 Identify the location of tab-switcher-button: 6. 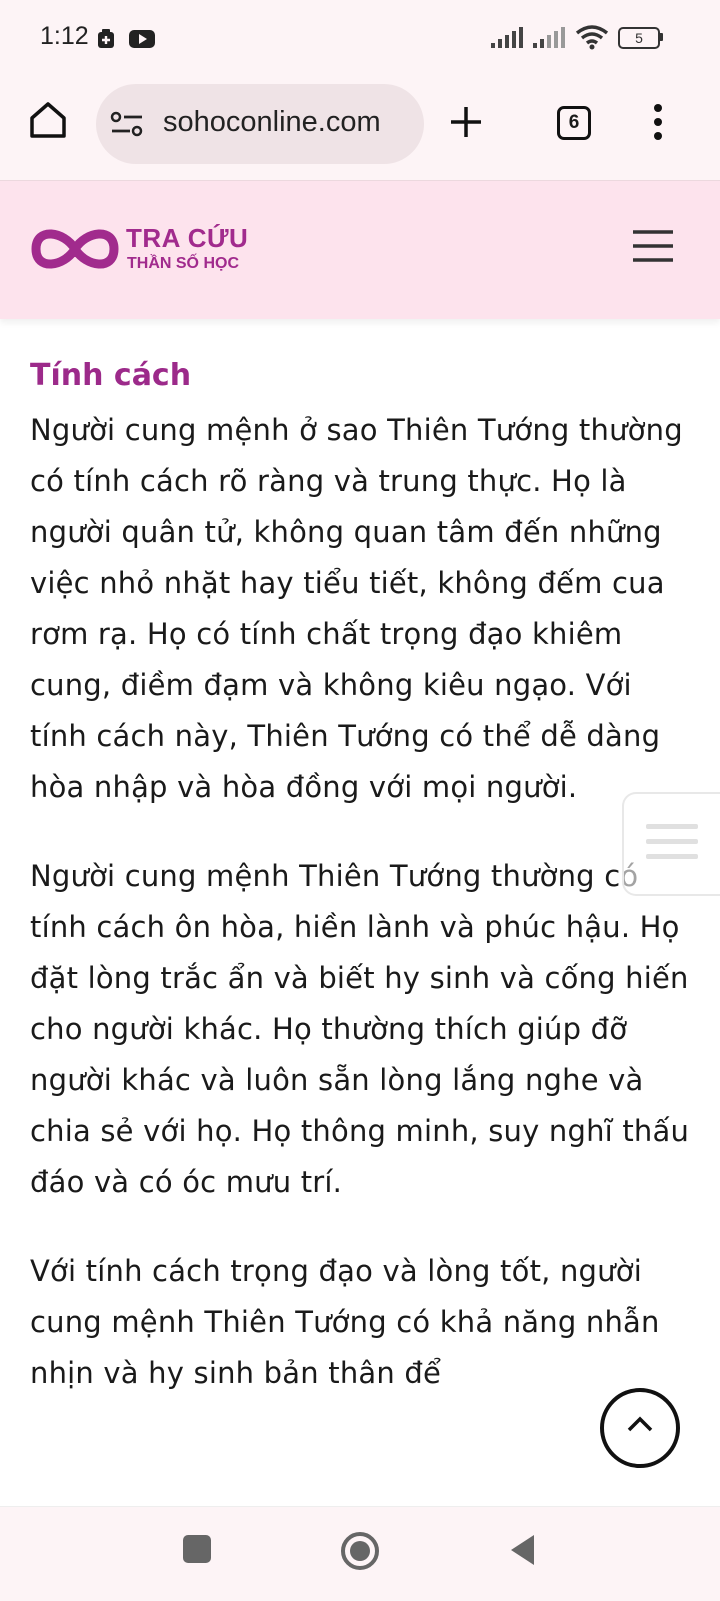
(574, 123).